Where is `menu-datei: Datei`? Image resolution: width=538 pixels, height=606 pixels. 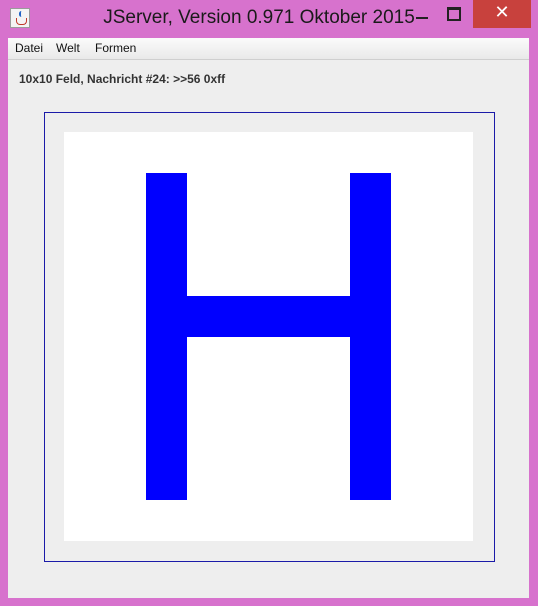 menu-datei: Datei is located at coordinates (29, 48).